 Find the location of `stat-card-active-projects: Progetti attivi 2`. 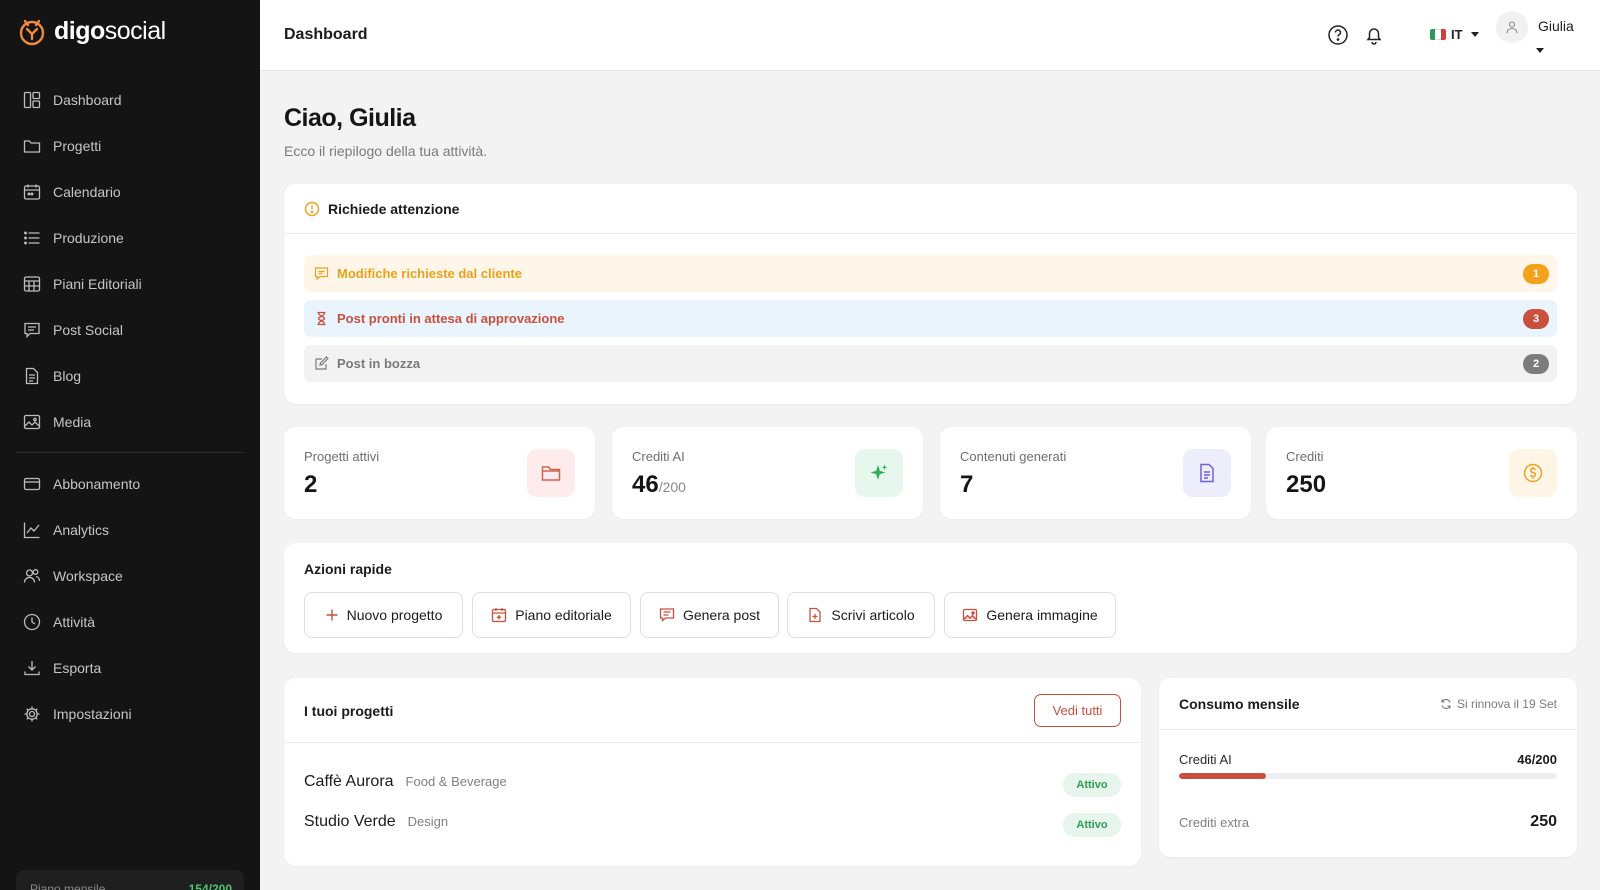

stat-card-active-projects: Progetti attivi 2 is located at coordinates (439, 473).